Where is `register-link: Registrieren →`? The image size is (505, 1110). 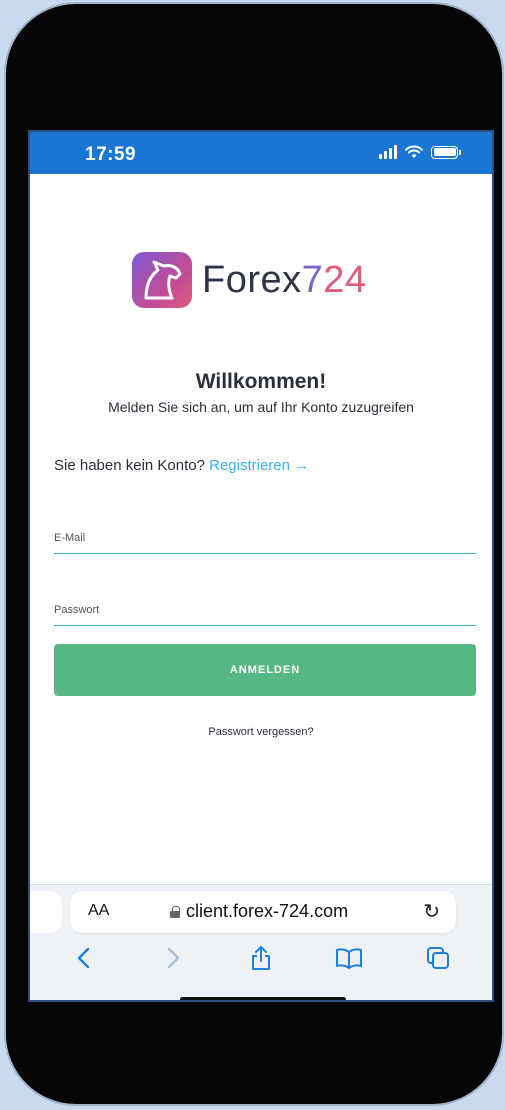
register-link: Registrieren → is located at coordinates (259, 465).